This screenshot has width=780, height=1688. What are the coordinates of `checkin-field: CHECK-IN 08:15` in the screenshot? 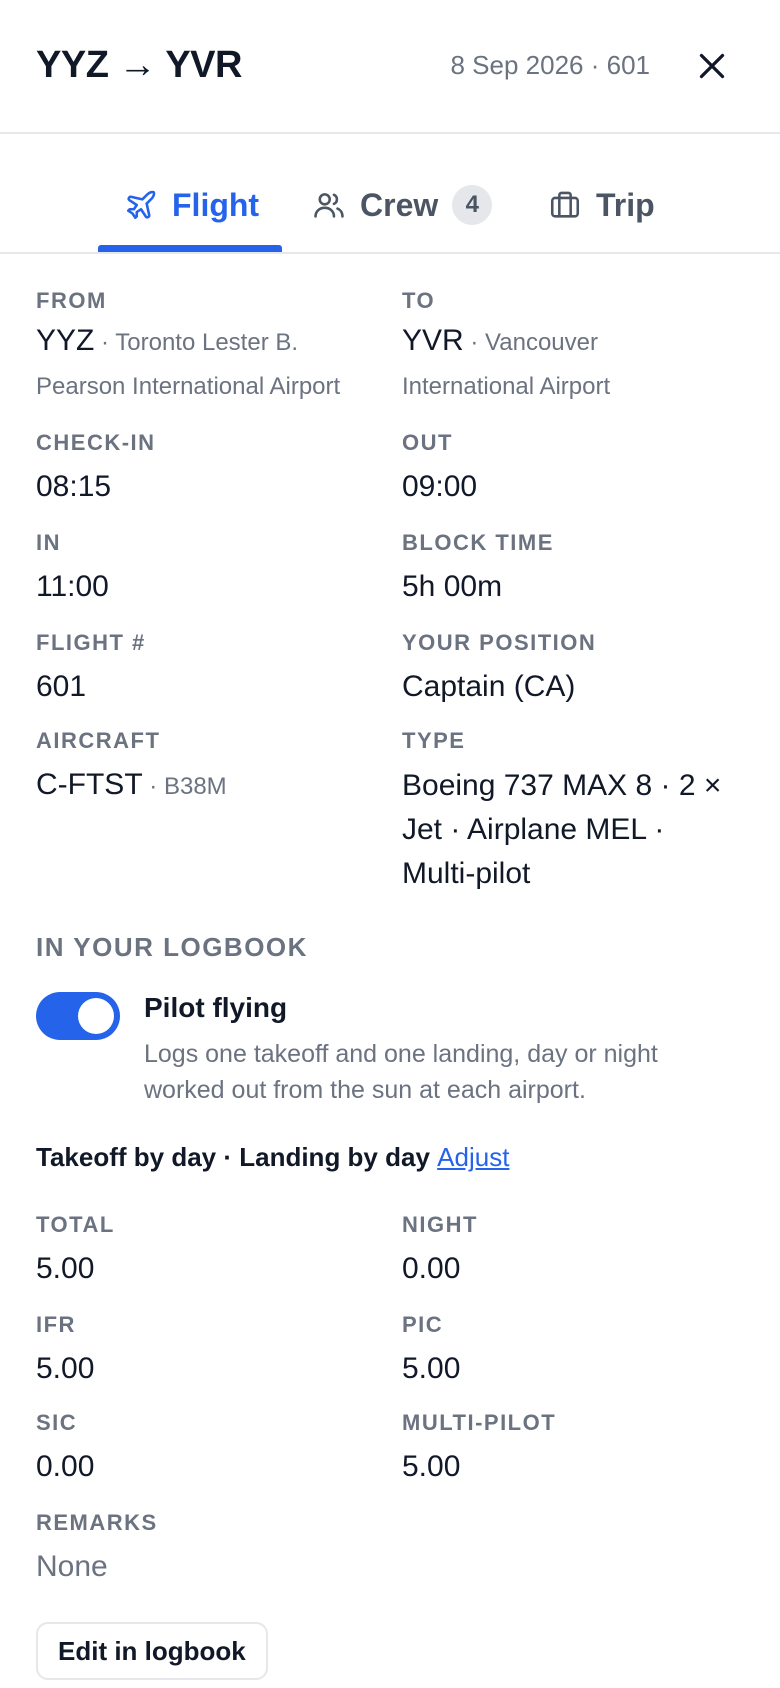 It's located at (96, 469).